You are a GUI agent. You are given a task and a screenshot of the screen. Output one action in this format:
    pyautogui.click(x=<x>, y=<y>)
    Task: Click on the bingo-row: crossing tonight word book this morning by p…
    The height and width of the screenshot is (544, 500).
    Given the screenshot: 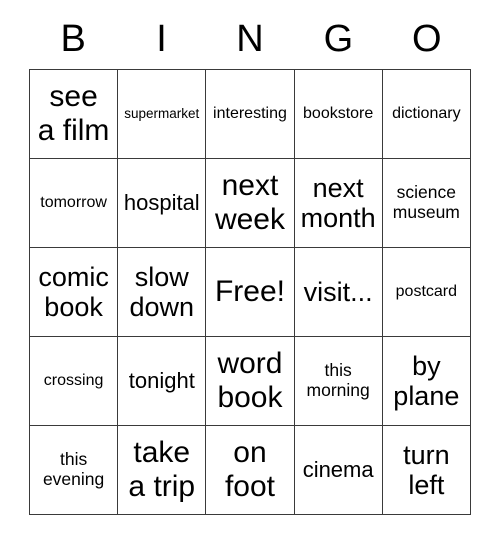 What is the action you would take?
    pyautogui.click(x=250, y=381)
    